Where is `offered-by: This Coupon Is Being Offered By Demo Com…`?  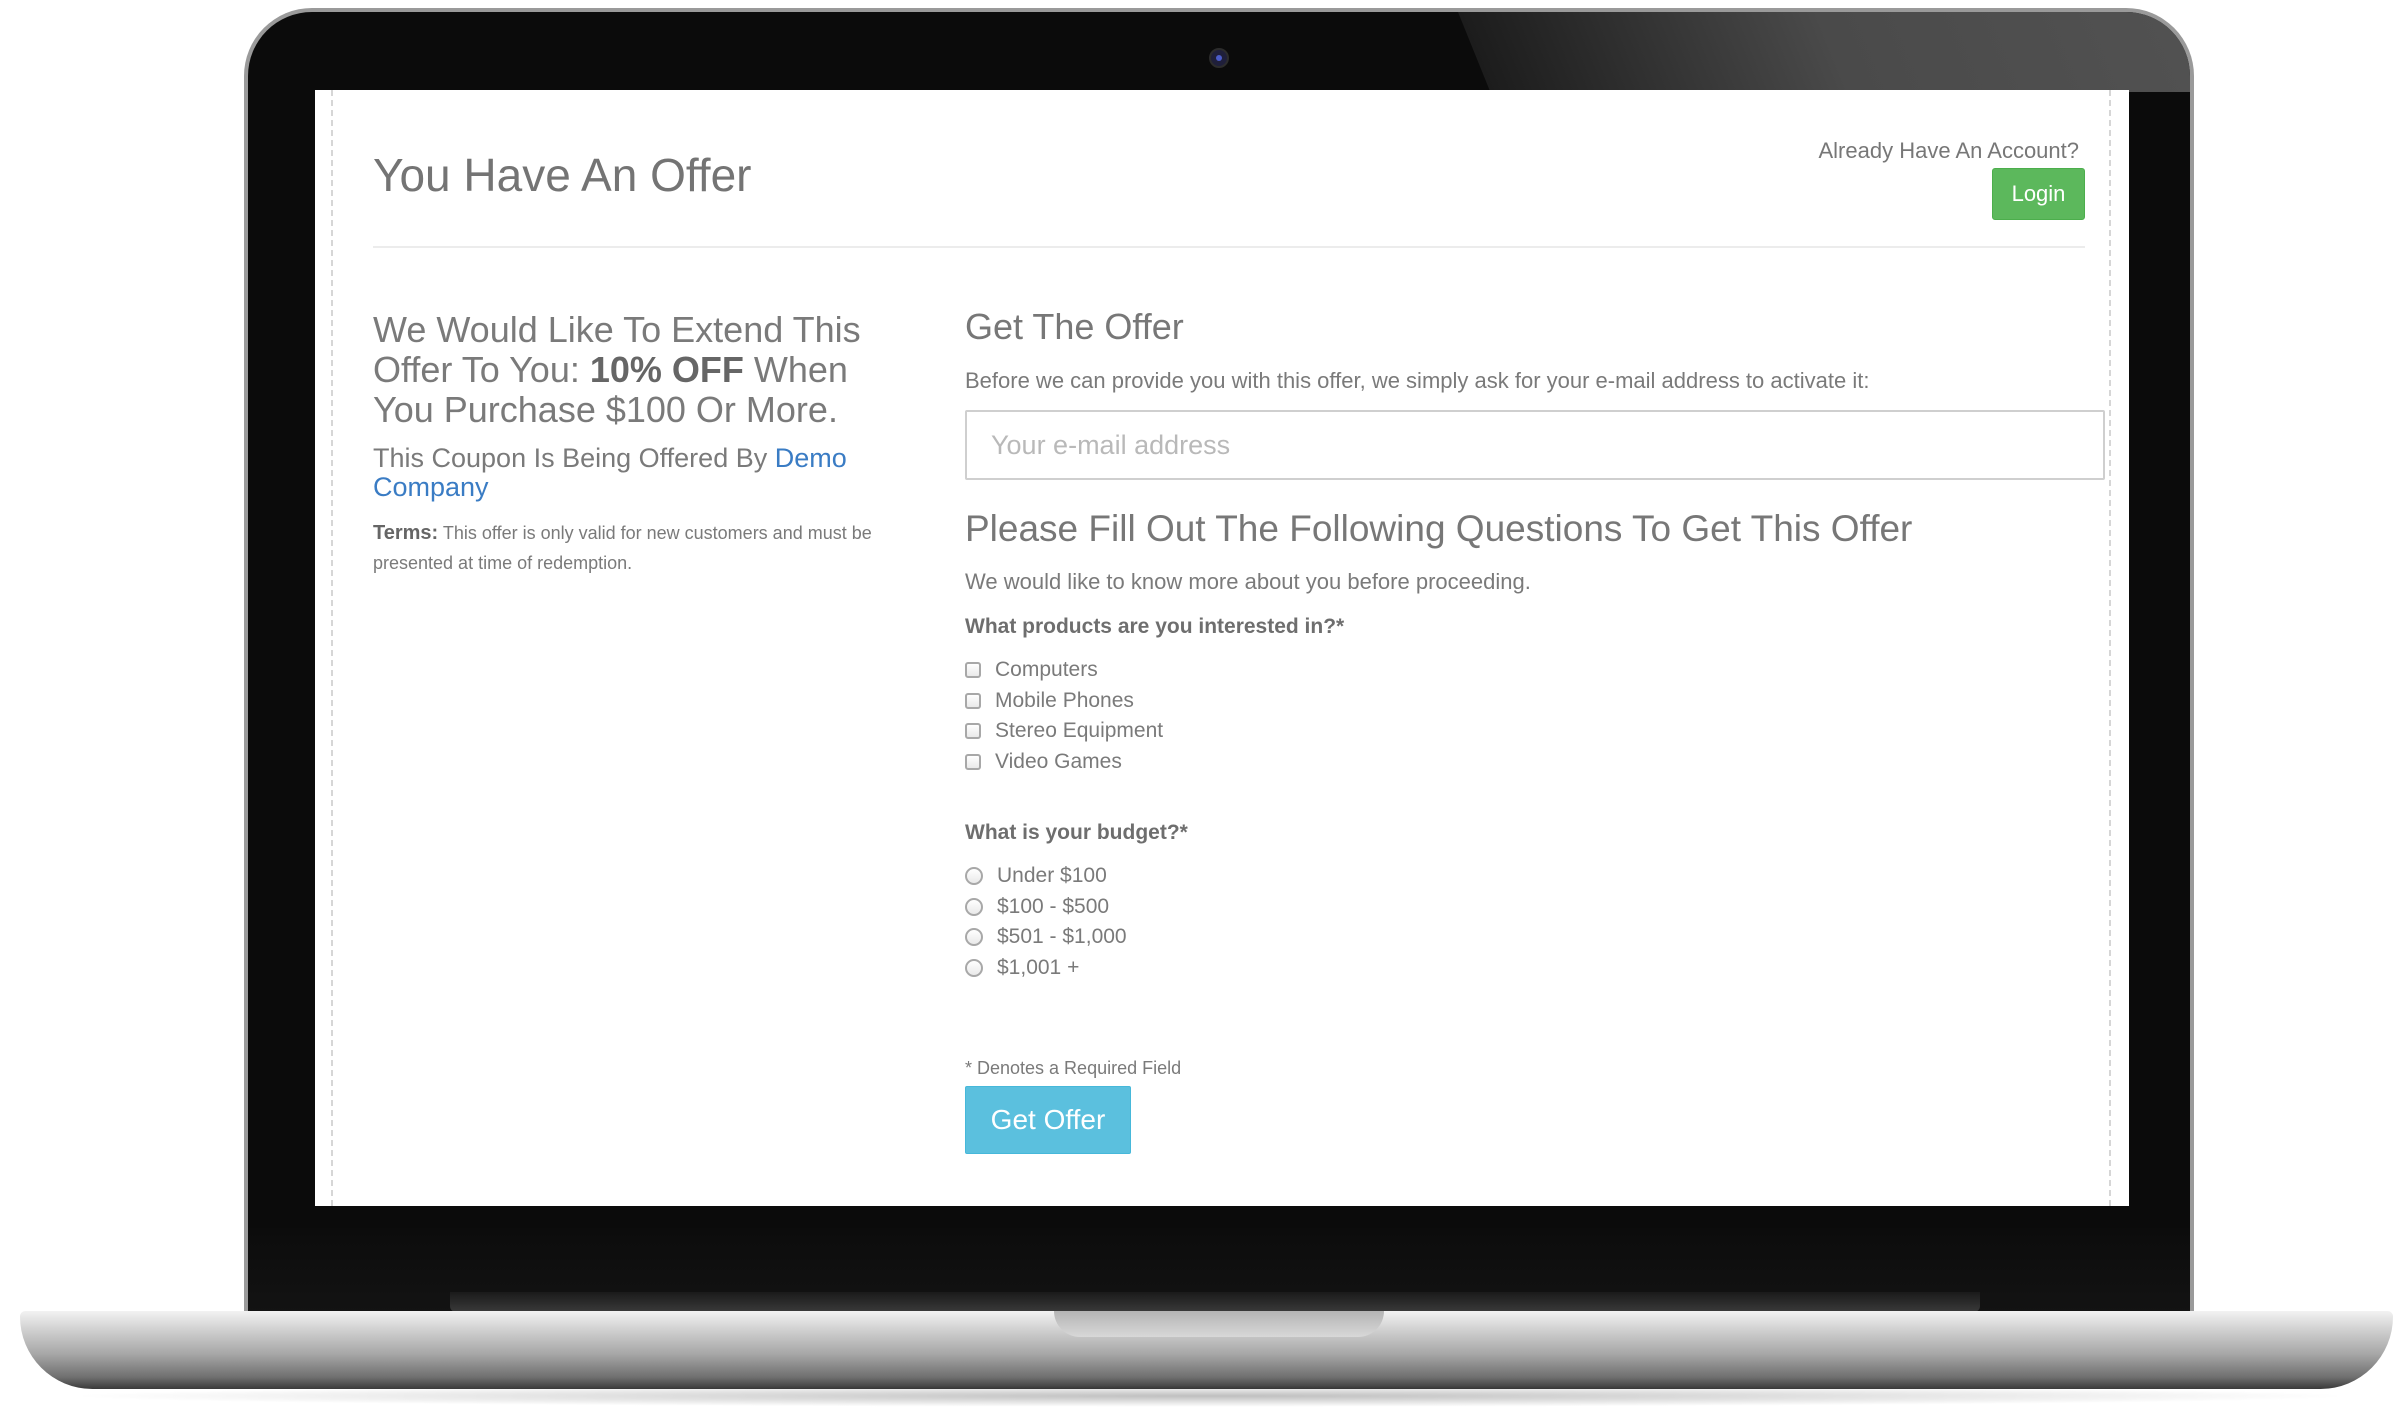 offered-by: This Coupon Is Being Offered By Demo Com… is located at coordinates (643, 473).